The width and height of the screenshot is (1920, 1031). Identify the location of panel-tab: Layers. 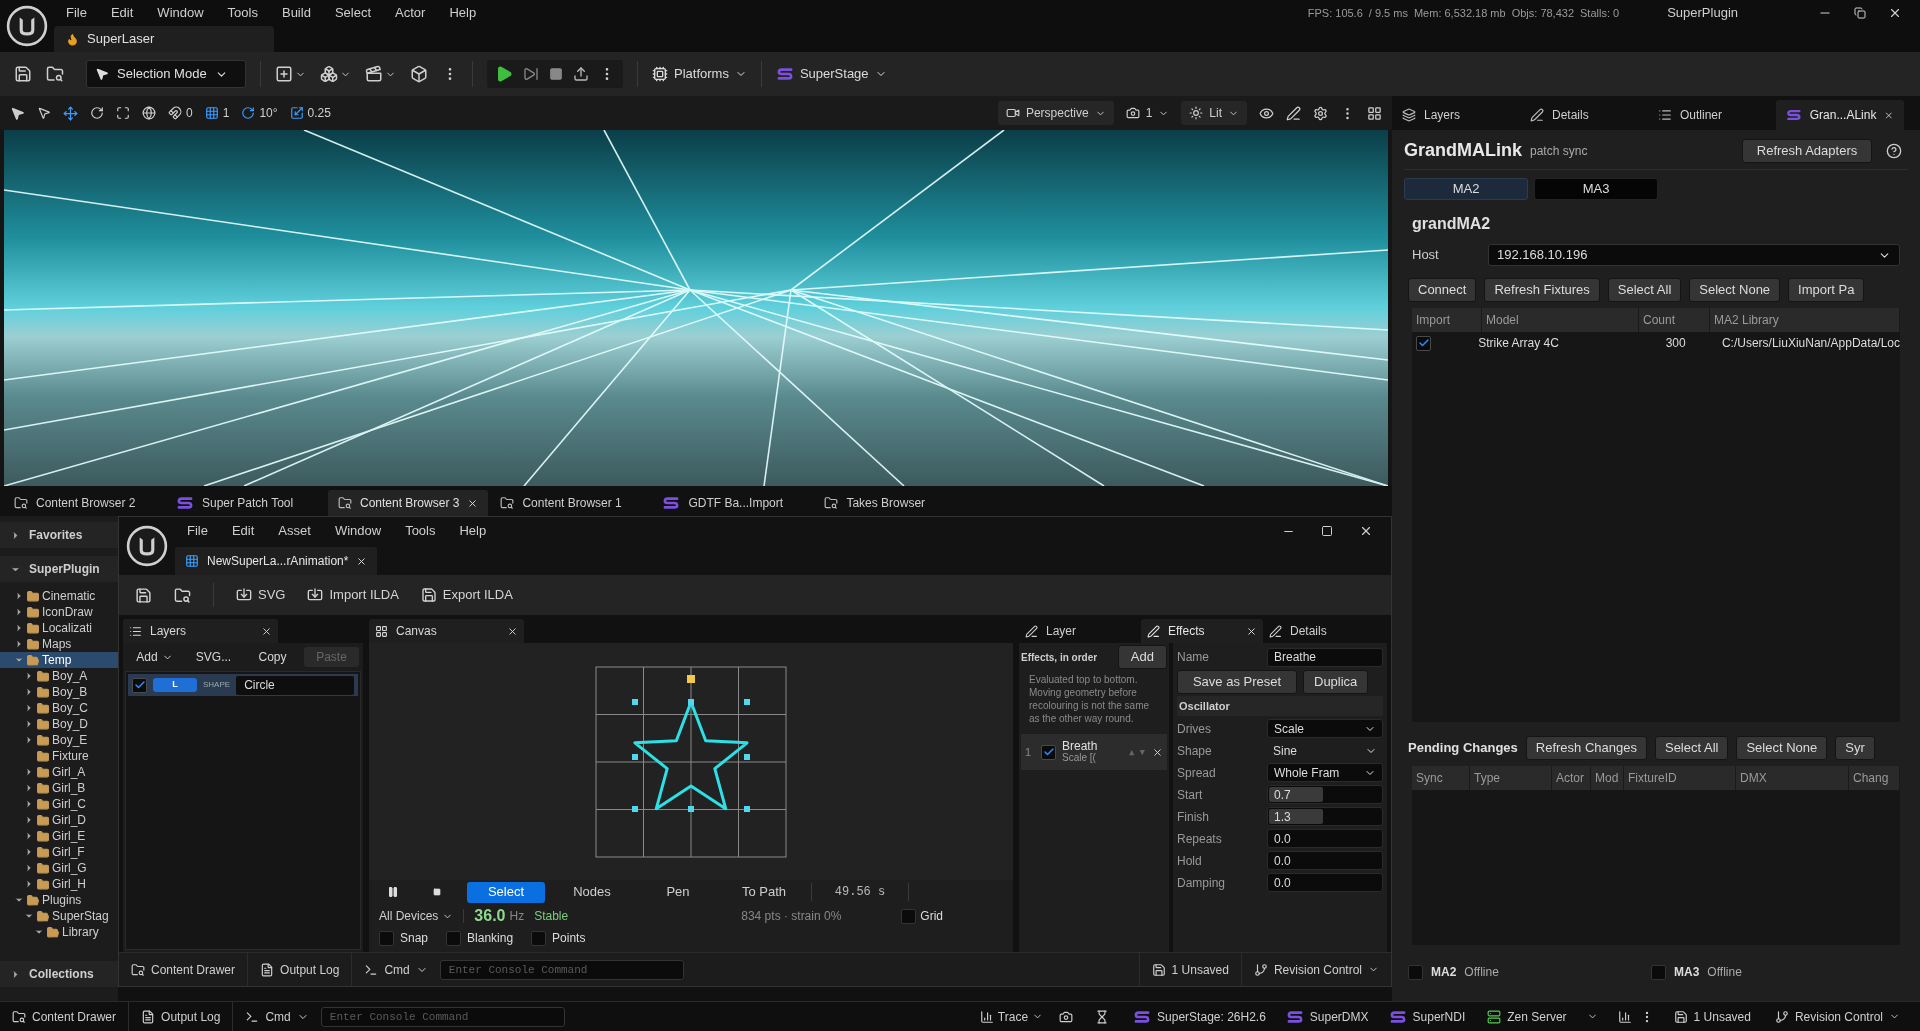
(1456, 115).